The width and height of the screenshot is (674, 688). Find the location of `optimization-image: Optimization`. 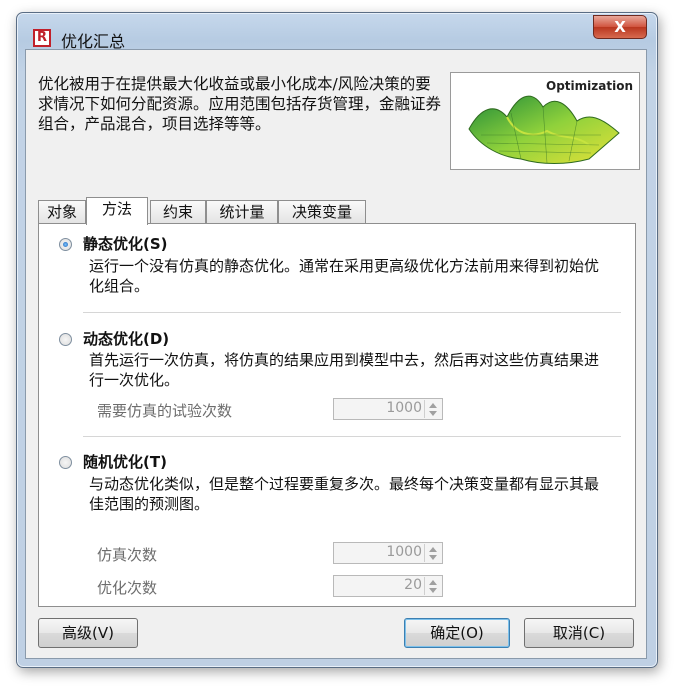

optimization-image: Optimization is located at coordinates (545, 121).